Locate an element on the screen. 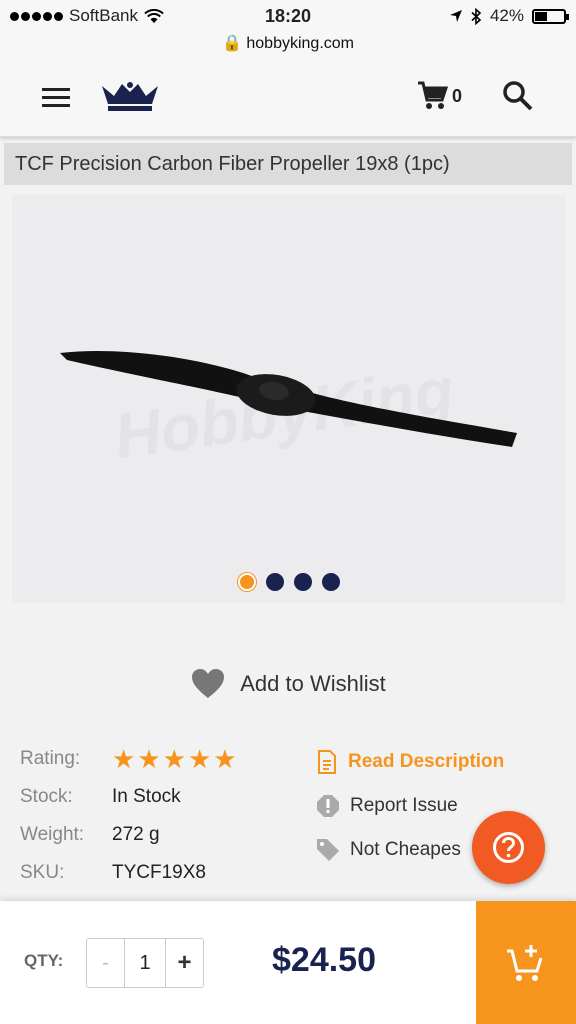 Image resolution: width=576 pixels, height=1024 pixels. battery-percent: 42% is located at coordinates (506, 15).